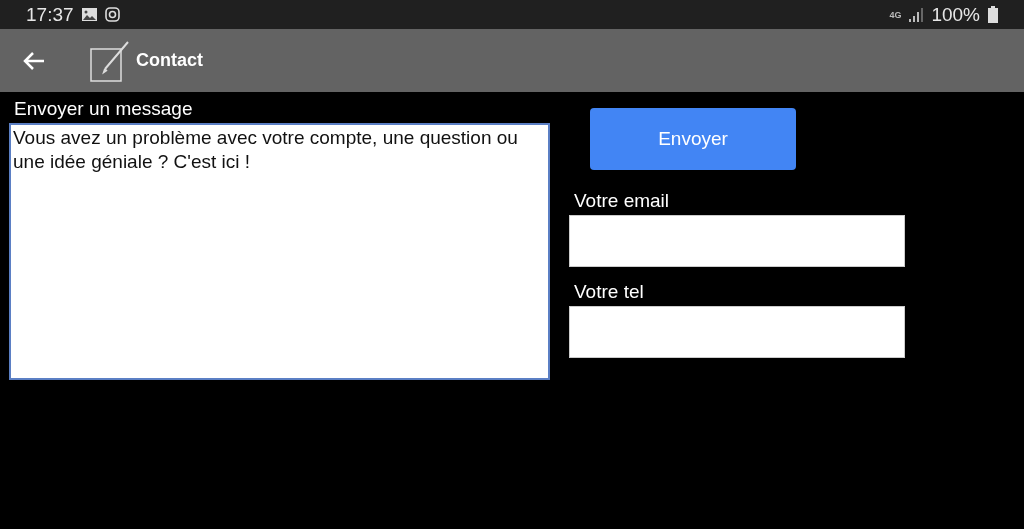 This screenshot has height=529, width=1024. What do you see at coordinates (50, 14) in the screenshot?
I see `status-time: 17:37` at bounding box center [50, 14].